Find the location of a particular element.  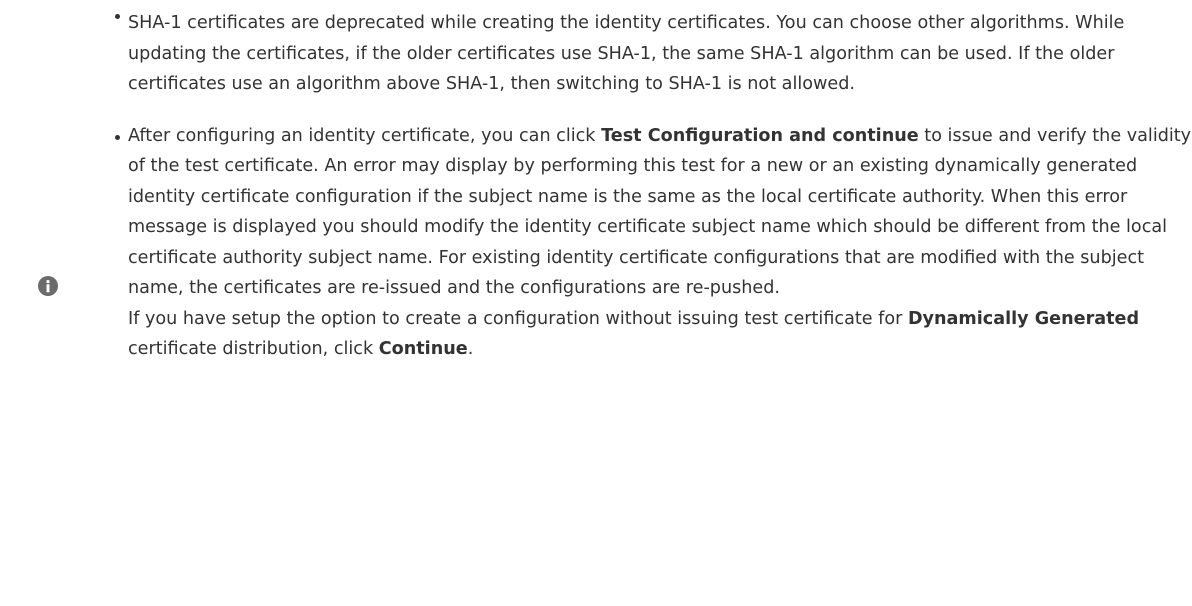

dynamically-generated-label: Dynamically Generated is located at coordinates (1023, 318).